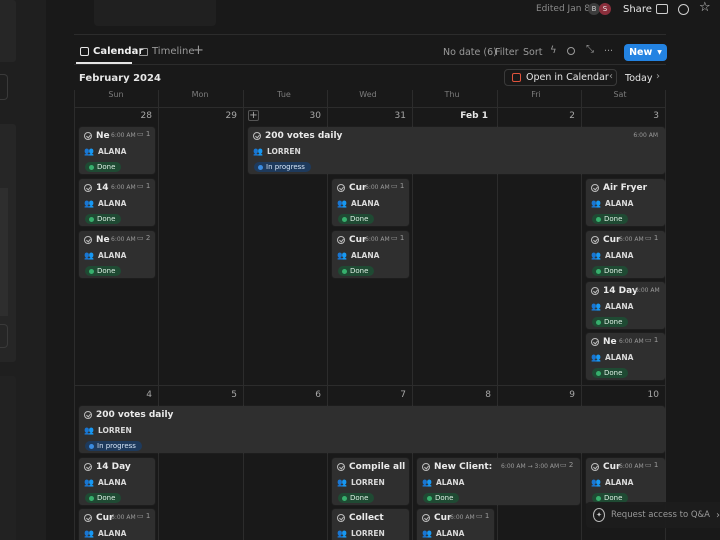 The width and height of the screenshot is (720, 540). I want to click on event-title-text: Air Fryer, so click(625, 188).